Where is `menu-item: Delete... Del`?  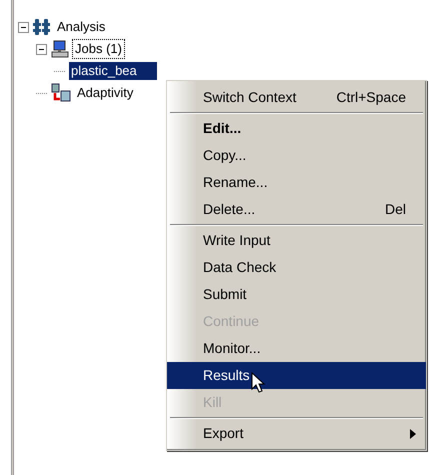 menu-item: Delete... Del is located at coordinates (296, 209).